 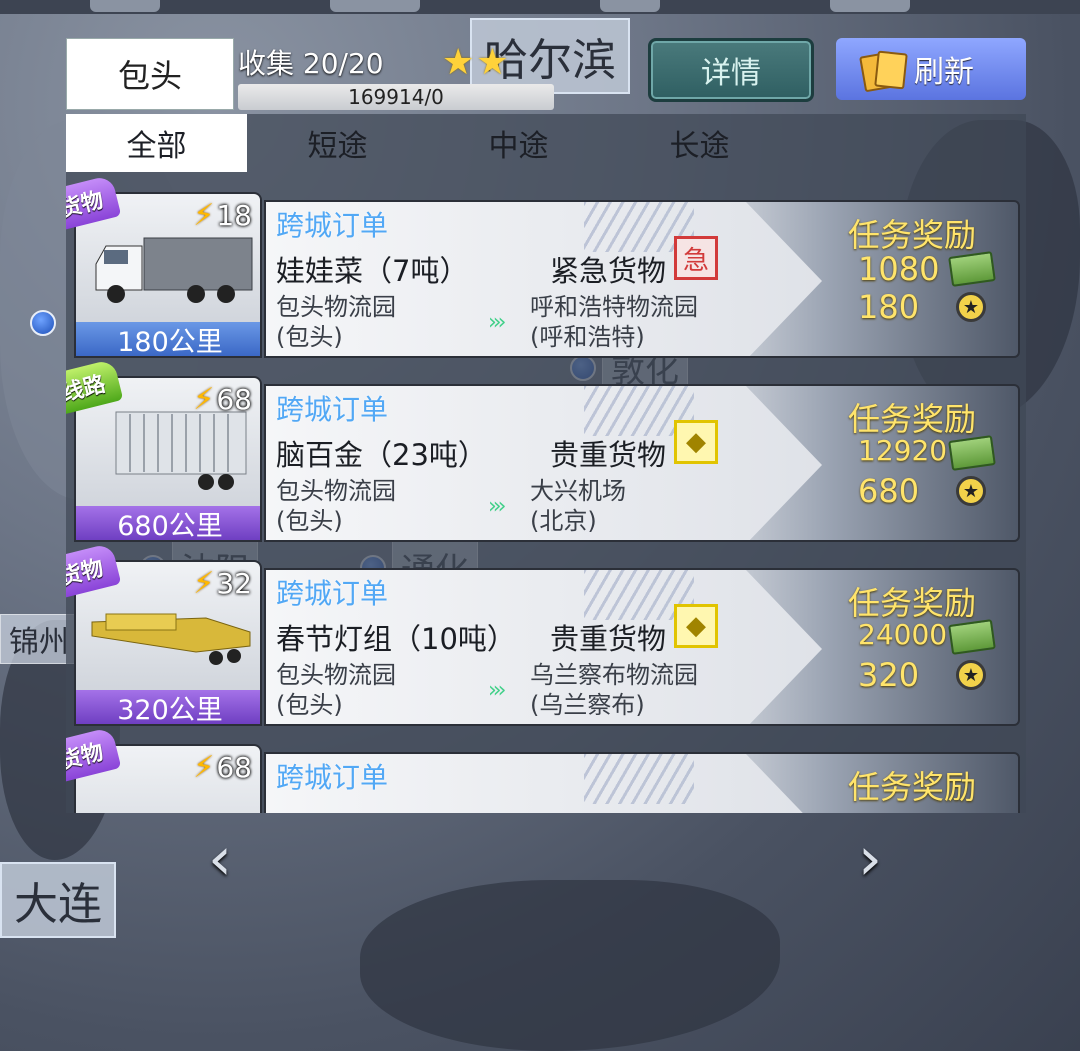 I want to click on city-marker-icon, so click(x=43, y=323).